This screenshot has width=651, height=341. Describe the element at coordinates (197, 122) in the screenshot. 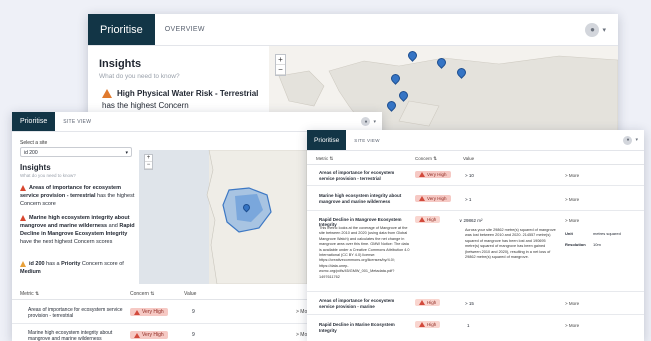

I see `site-header: Prioritise SITE VIEW ● ▾` at that location.